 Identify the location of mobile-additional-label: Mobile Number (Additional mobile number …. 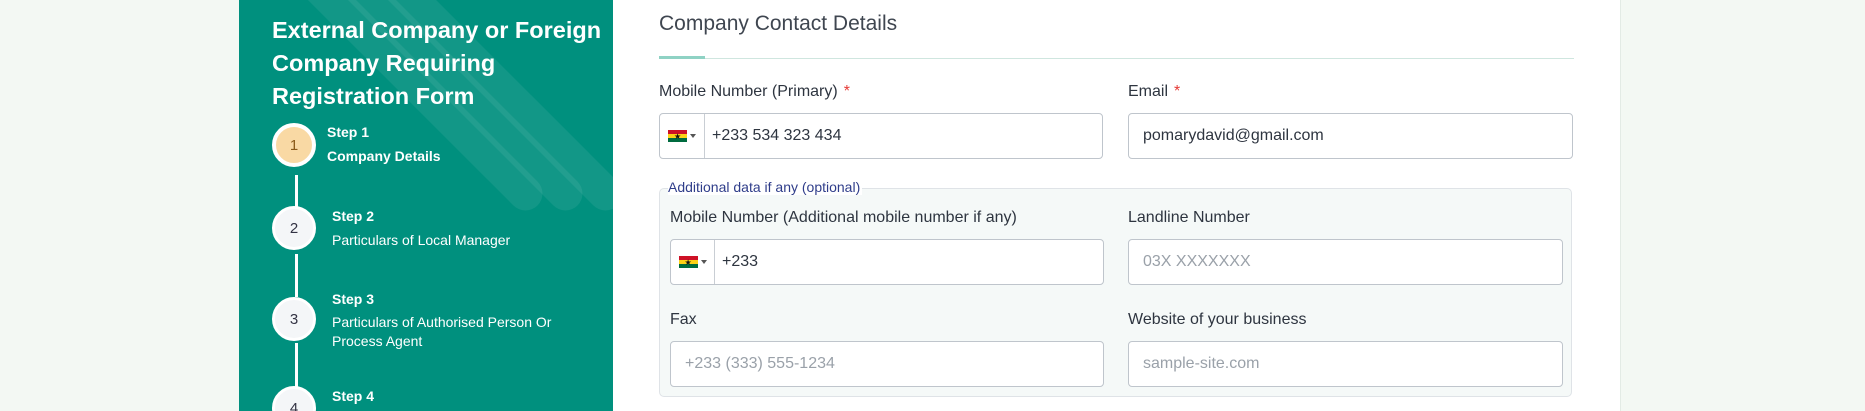
(843, 217).